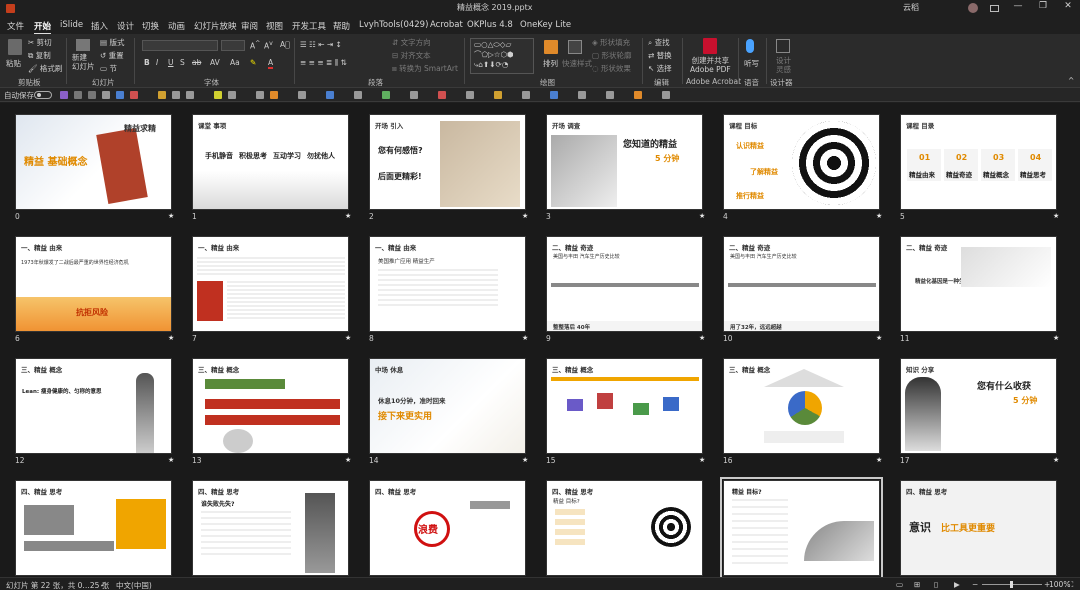 The width and height of the screenshot is (1080, 590). Describe the element at coordinates (1011, 584) in the screenshot. I see `zoom-slider-handle` at that location.